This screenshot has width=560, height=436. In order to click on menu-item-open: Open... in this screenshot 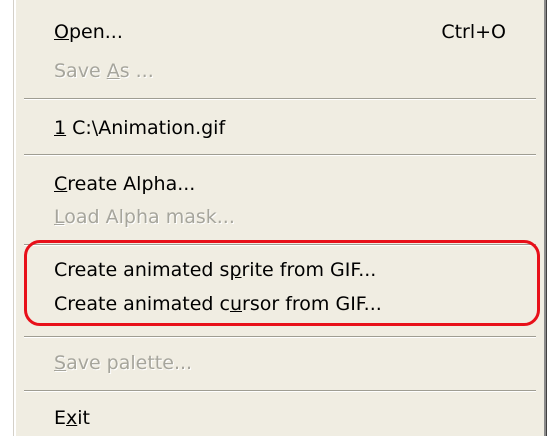, I will do `click(88, 32)`.